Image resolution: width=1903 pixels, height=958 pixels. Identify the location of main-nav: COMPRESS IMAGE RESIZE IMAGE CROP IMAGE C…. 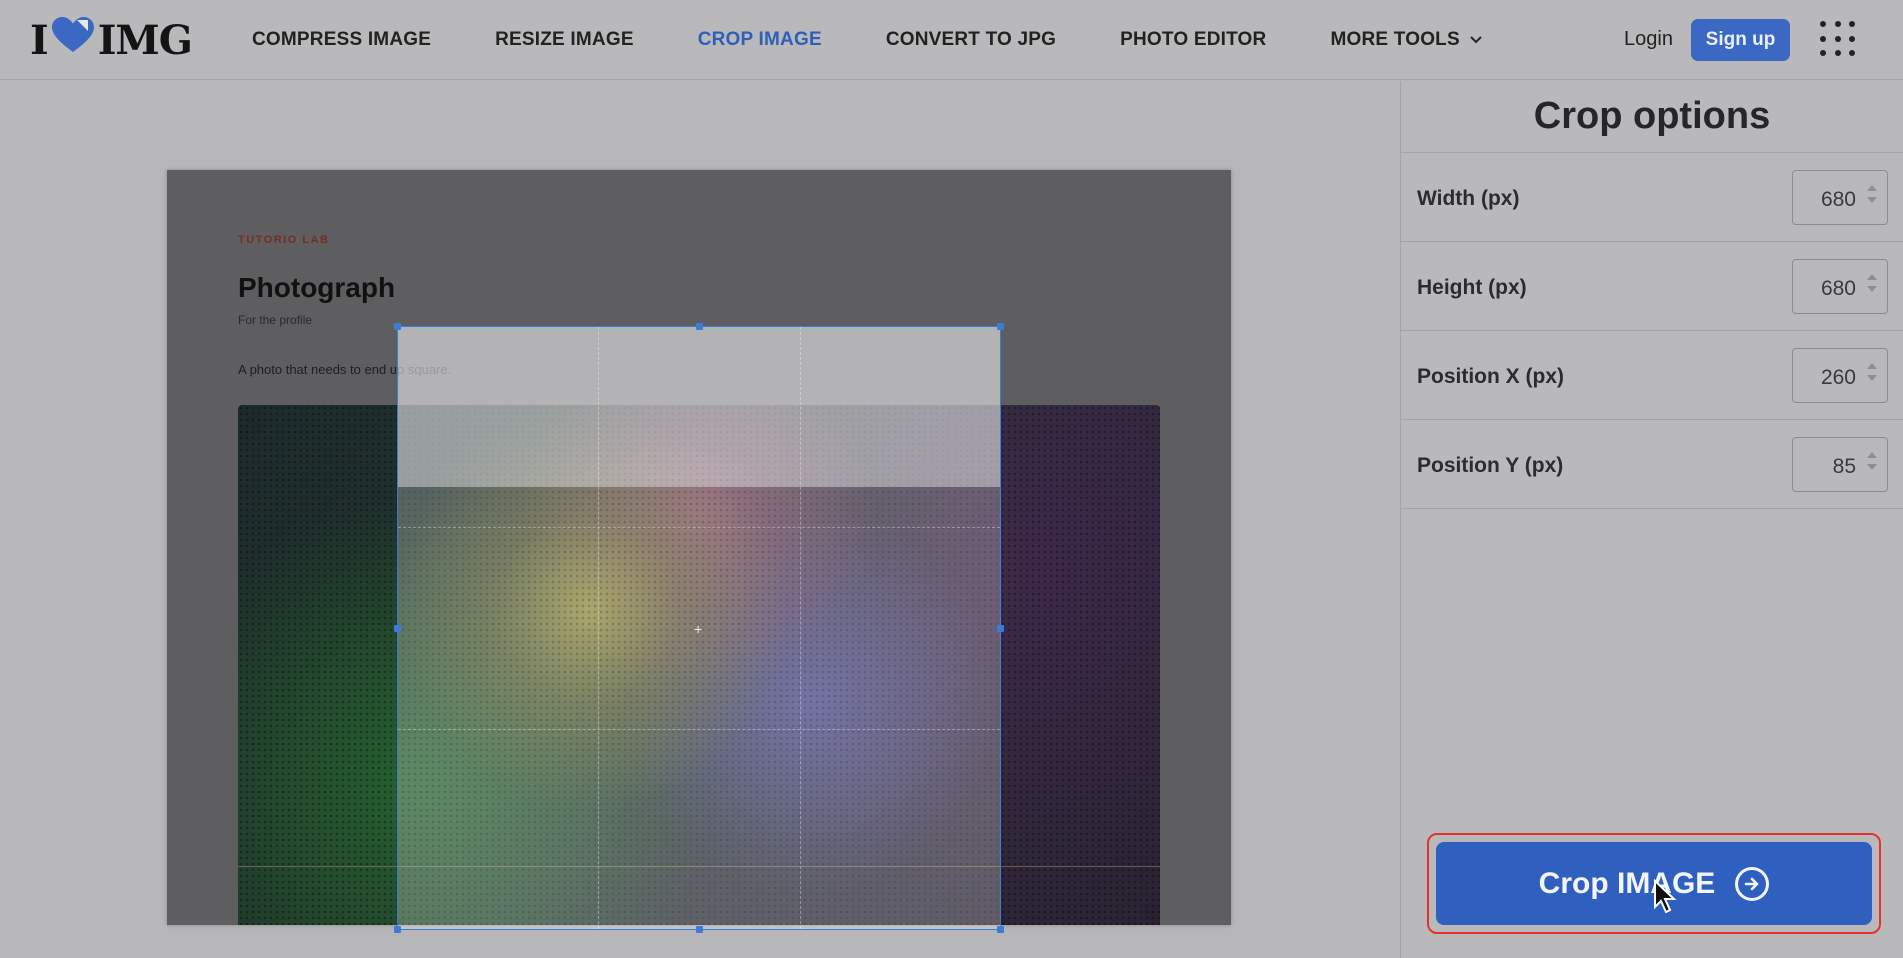
(899, 40).